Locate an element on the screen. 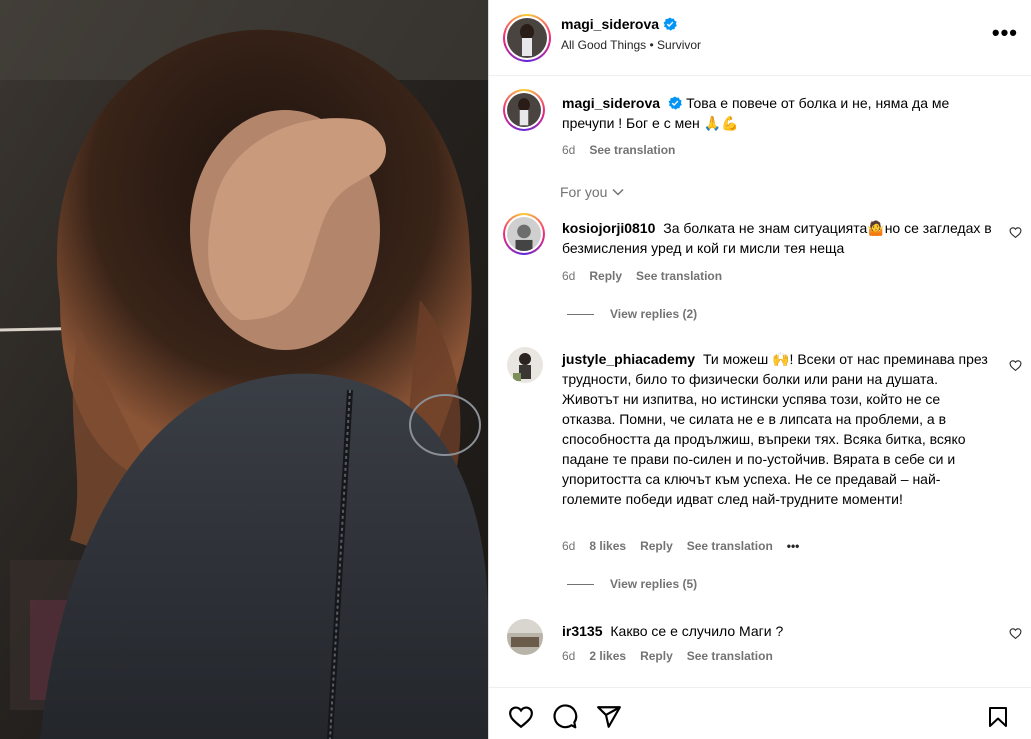 The image size is (1031, 739). heart-icon is located at coordinates (521, 717).